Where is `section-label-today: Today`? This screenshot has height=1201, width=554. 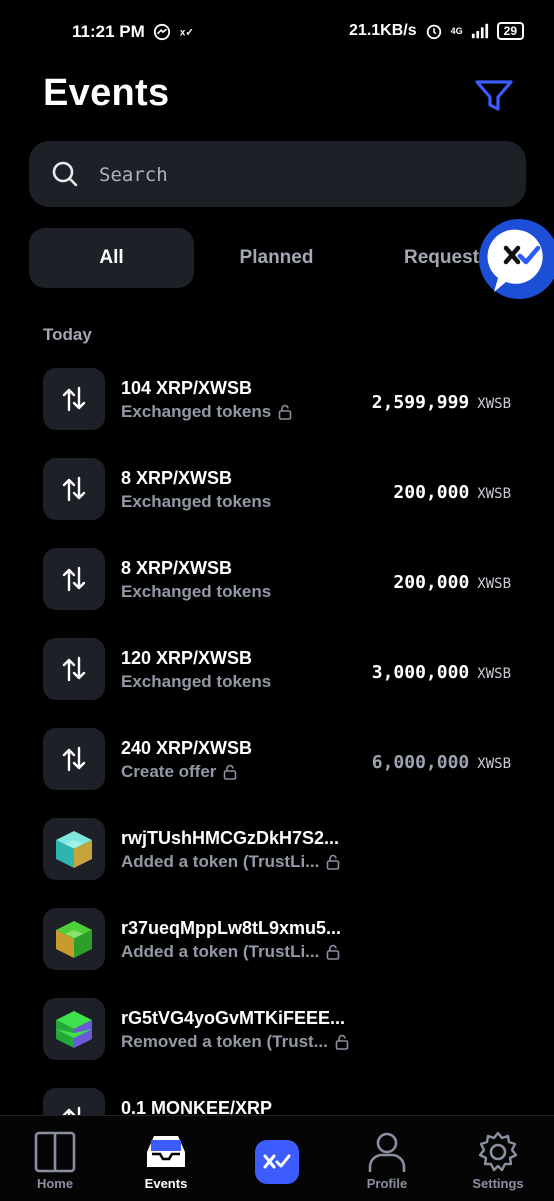
section-label-today: Today is located at coordinates (67, 334).